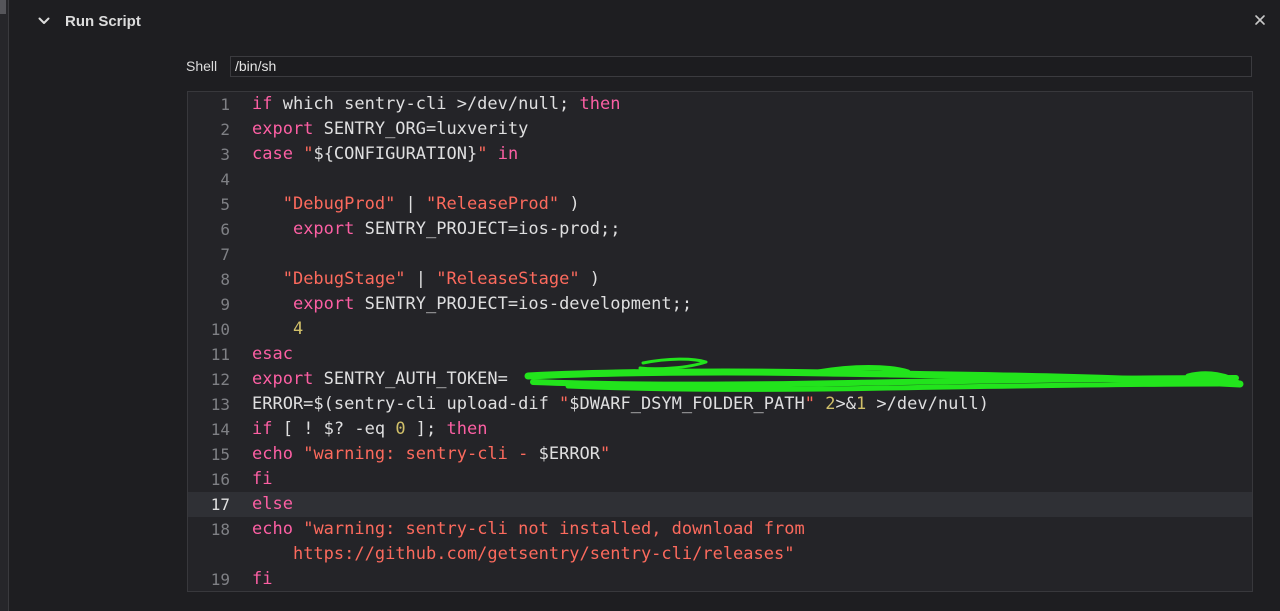 The width and height of the screenshot is (1280, 611). I want to click on code-line: 19 fi, so click(720, 579).